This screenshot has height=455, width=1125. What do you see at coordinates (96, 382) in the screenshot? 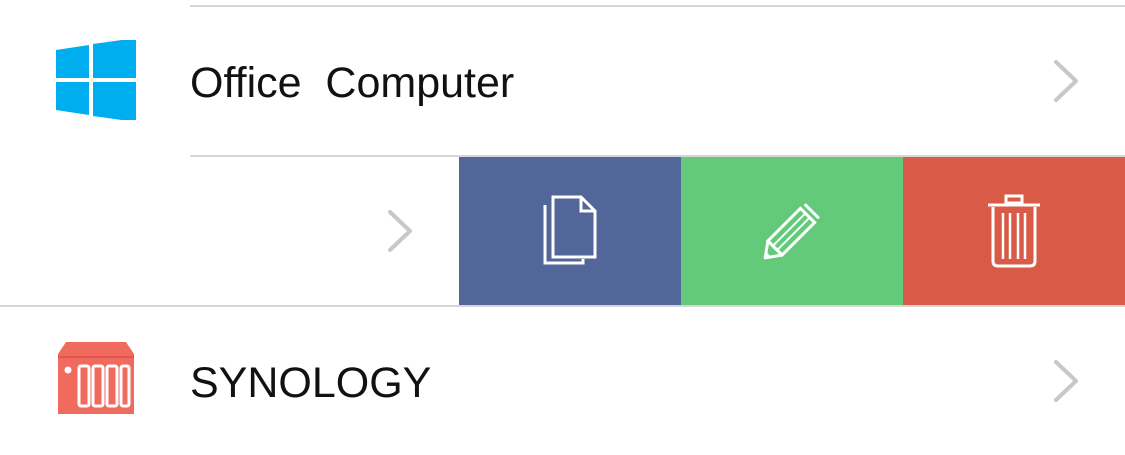
I see `nas-server-icon` at bounding box center [96, 382].